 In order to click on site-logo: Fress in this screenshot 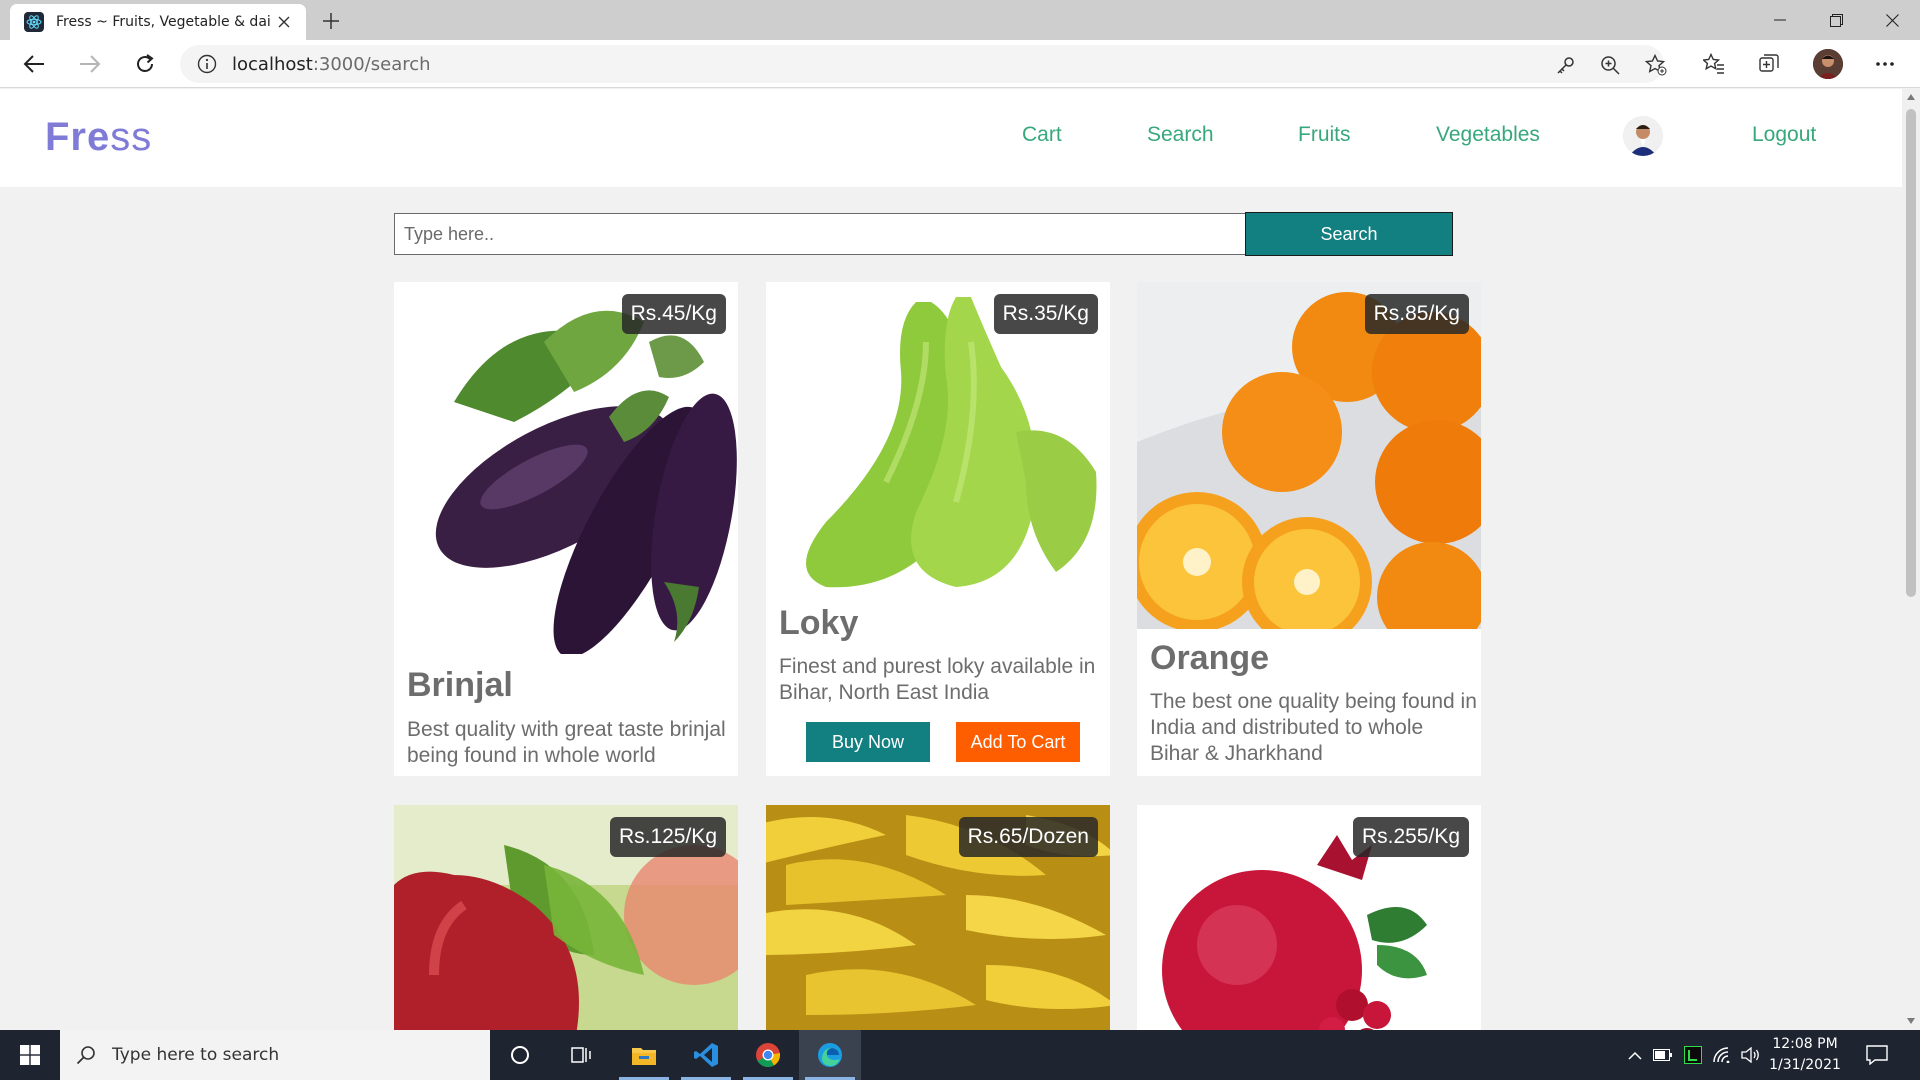, I will do `click(98, 137)`.